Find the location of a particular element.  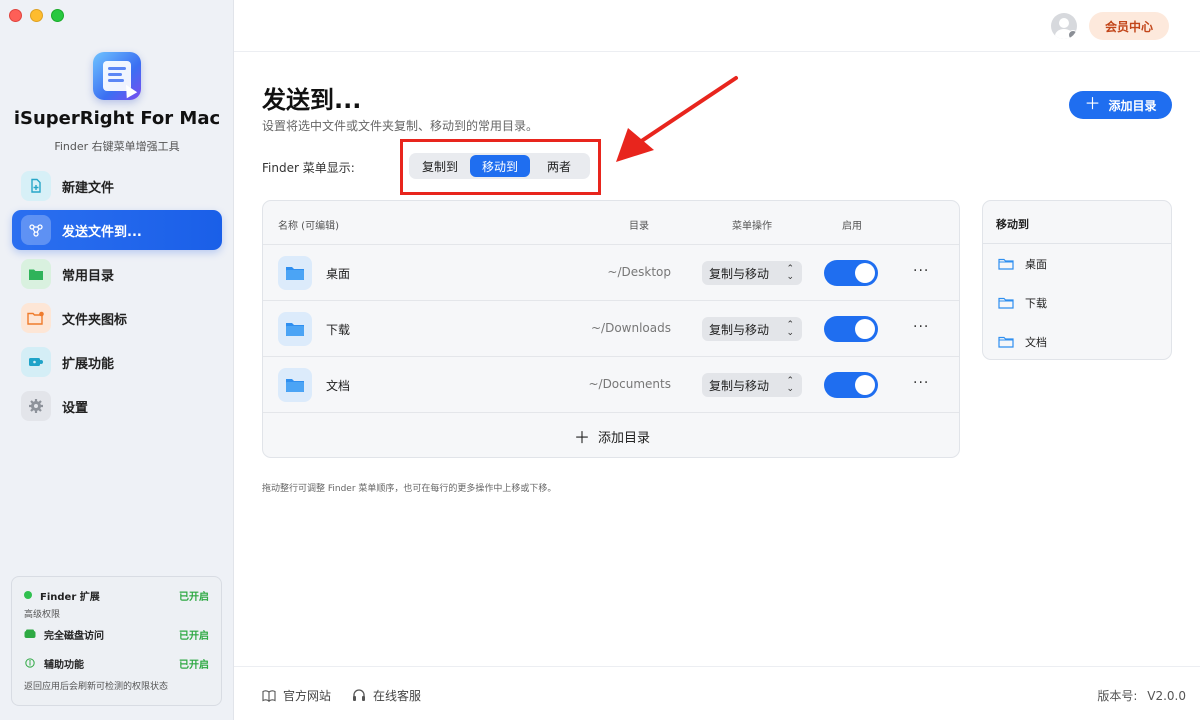

disk-icon is located at coordinates (30, 633).